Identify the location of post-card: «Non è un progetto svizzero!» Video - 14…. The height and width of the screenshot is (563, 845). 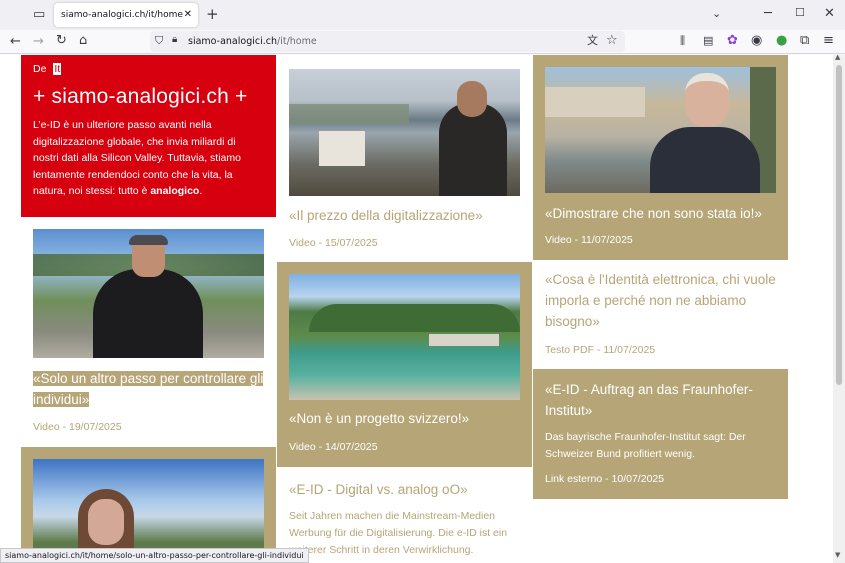
(404, 364).